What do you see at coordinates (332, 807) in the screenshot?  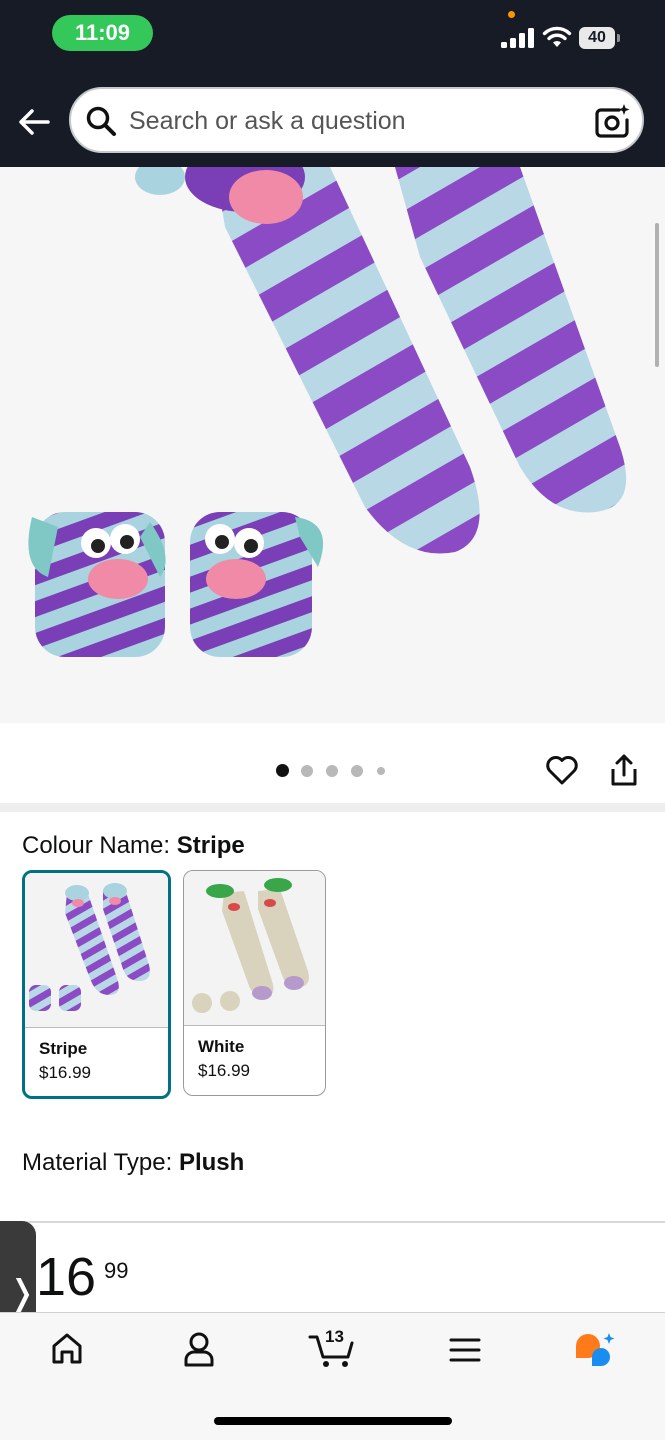 I see `section-separator` at bounding box center [332, 807].